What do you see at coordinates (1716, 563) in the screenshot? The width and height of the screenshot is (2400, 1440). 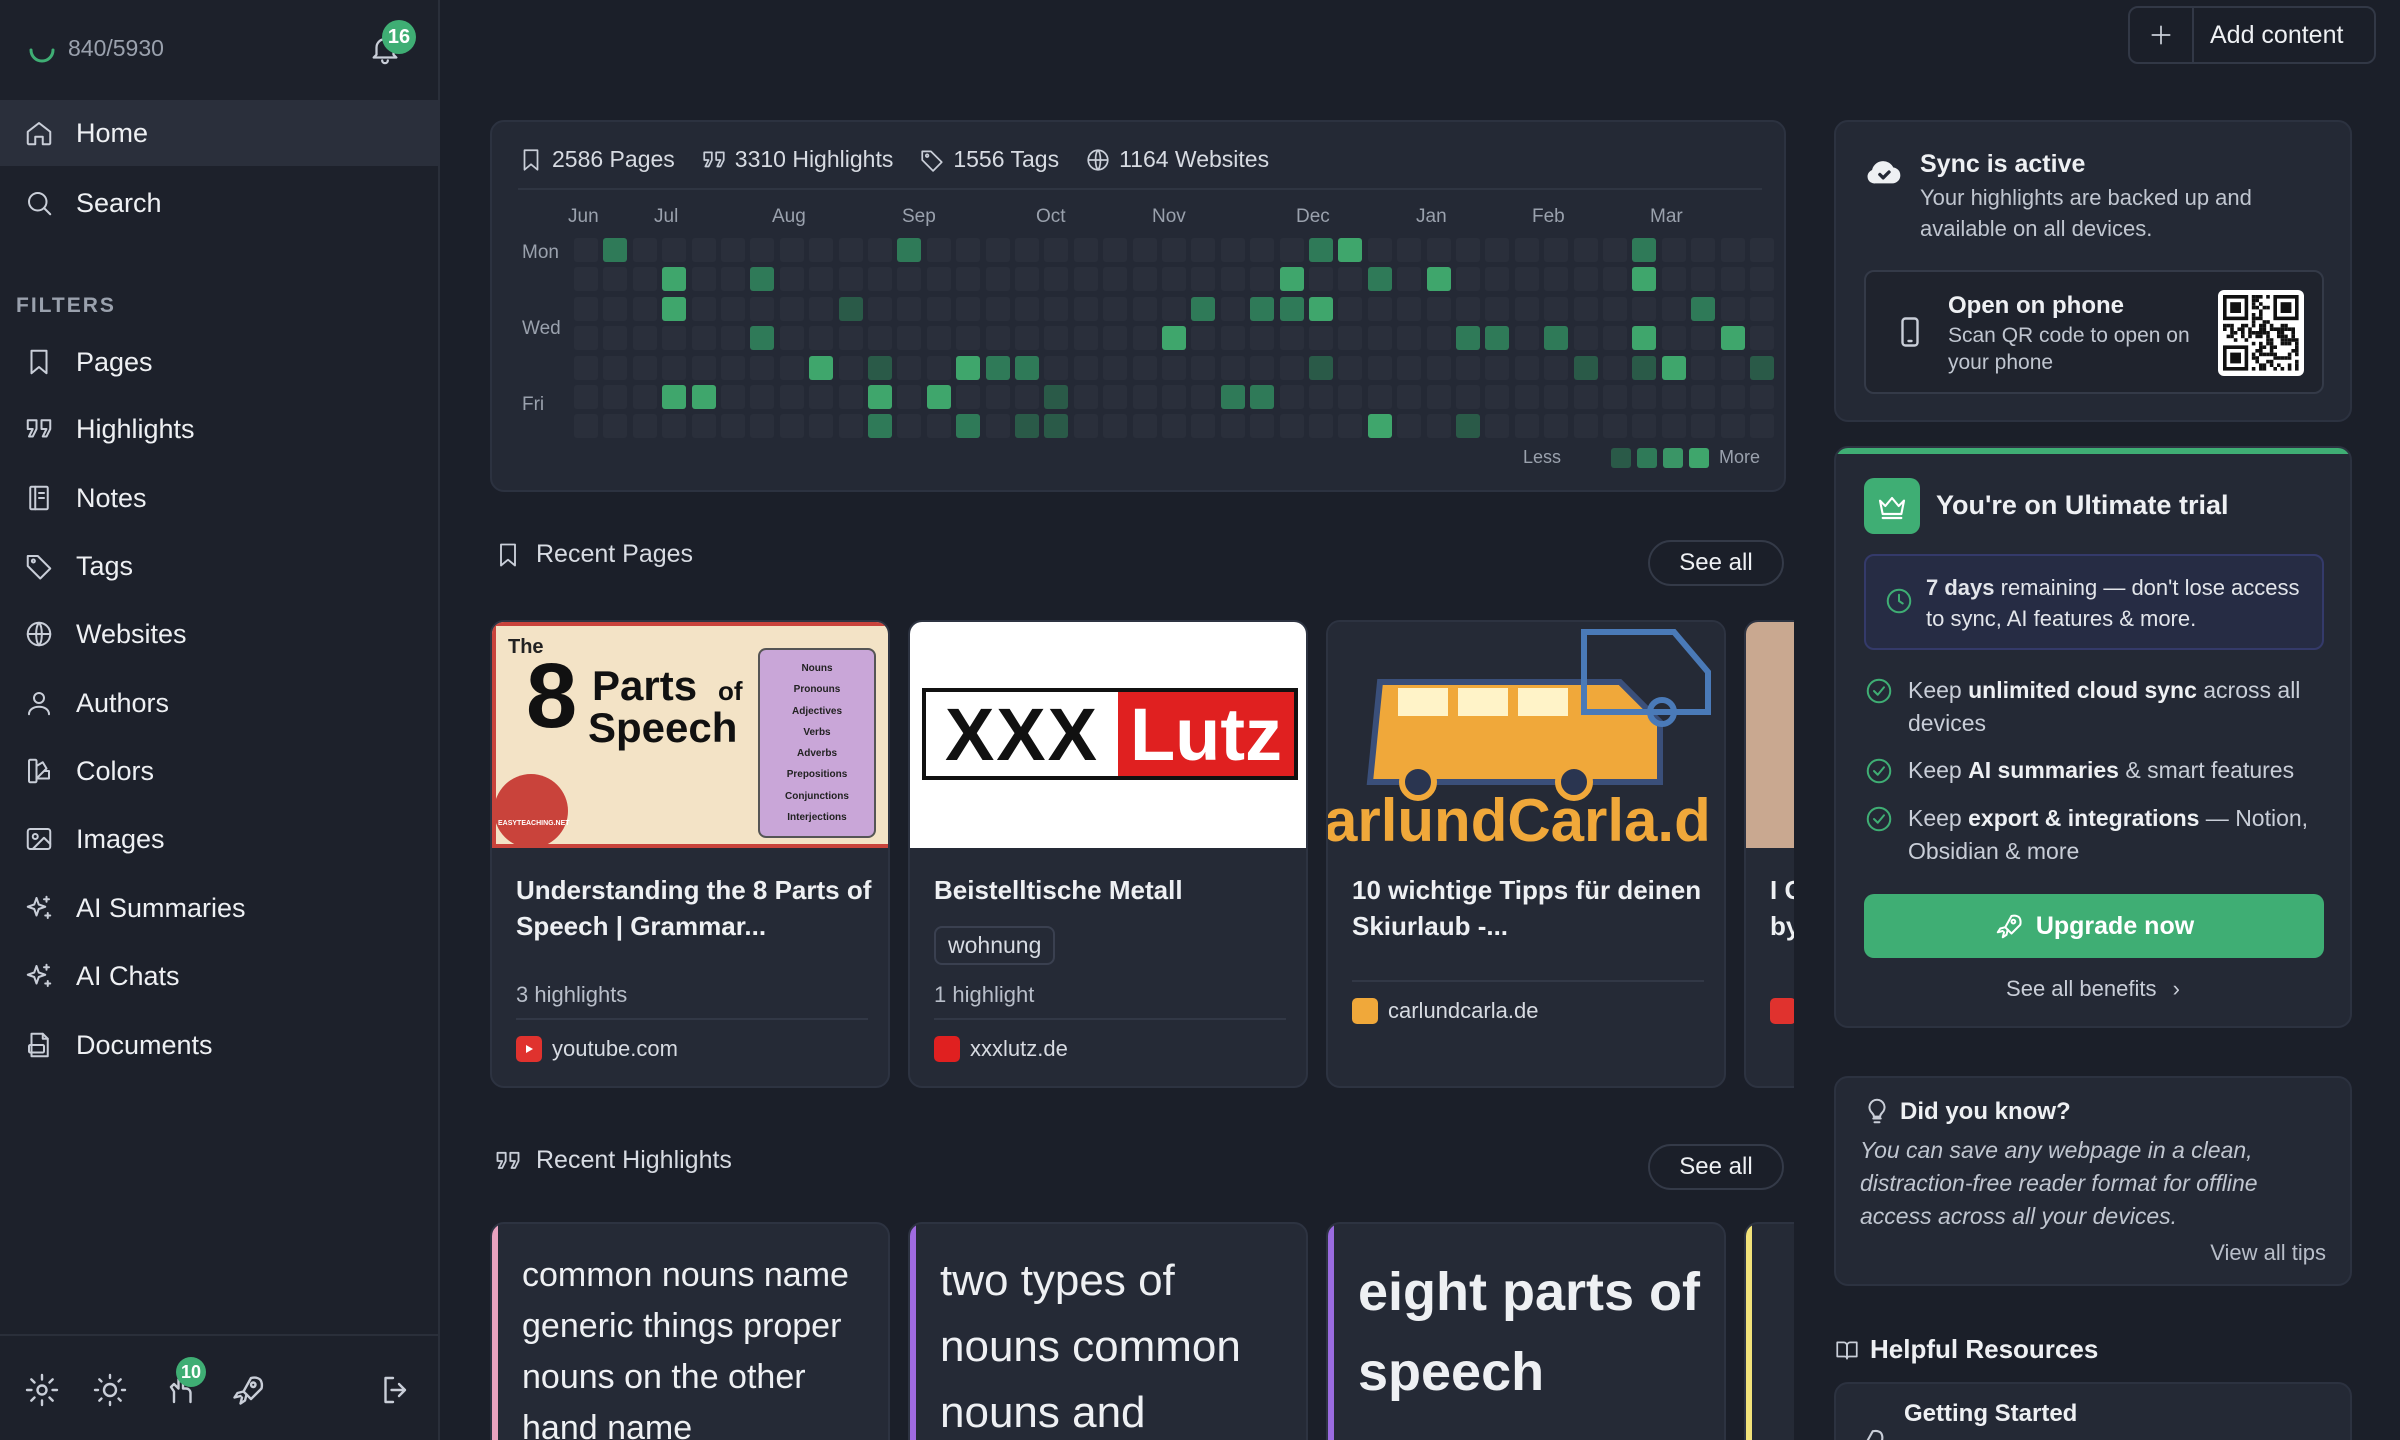 I see `see-all-pages-button: See all` at bounding box center [1716, 563].